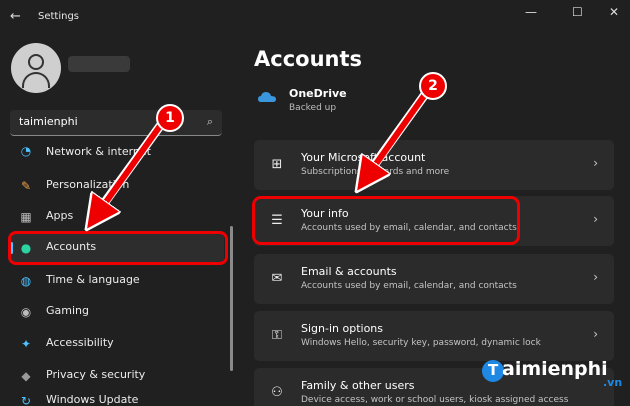 The image size is (630, 406). What do you see at coordinates (613, 382) in the screenshot?
I see `watermark-suffix: .vn` at bounding box center [613, 382].